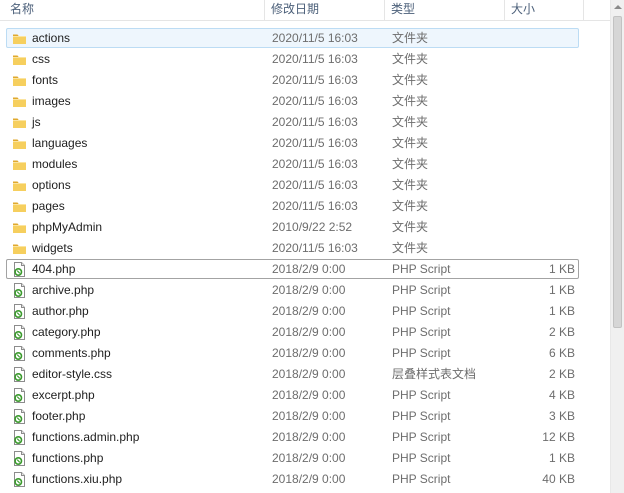  Describe the element at coordinates (561, 374) in the screenshot. I see `file-size: 2 KB` at that location.